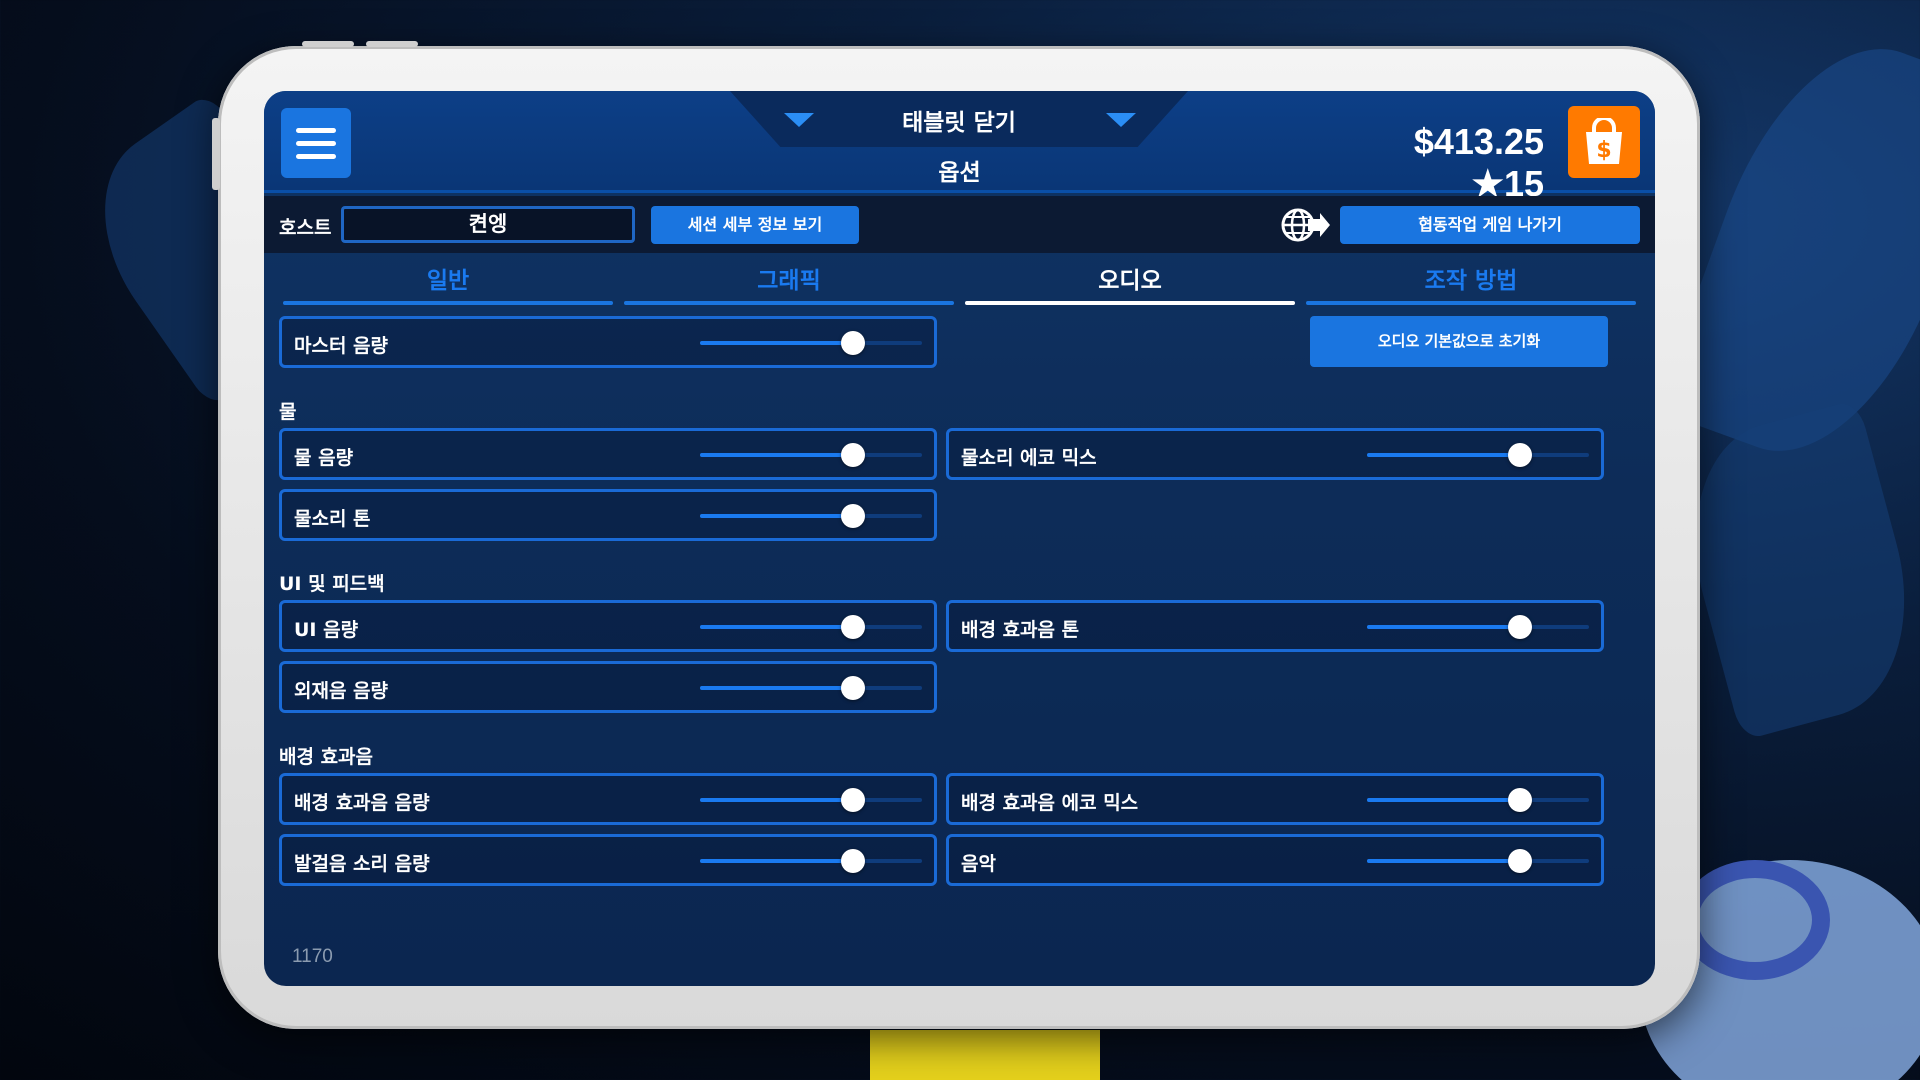  I want to click on slider-label: 물소리 톤, so click(332, 519).